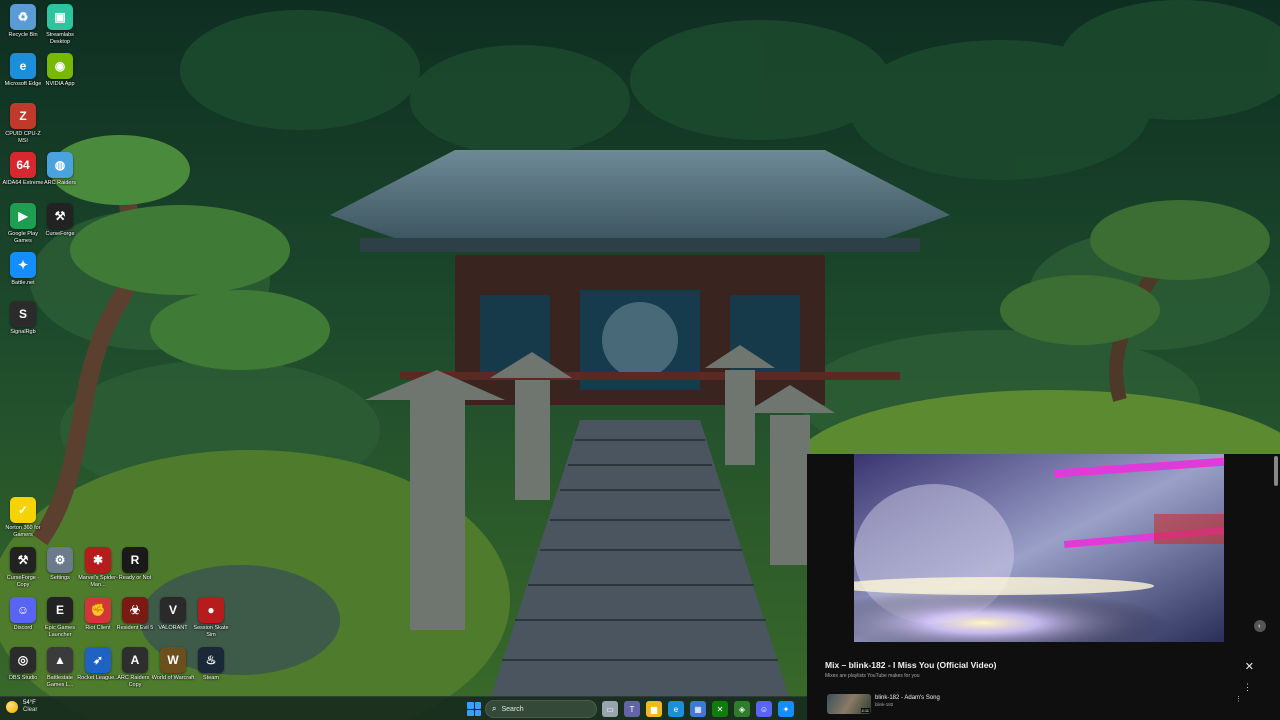  What do you see at coordinates (98, 560) in the screenshot?
I see `spiderman-icon: ✱` at bounding box center [98, 560].